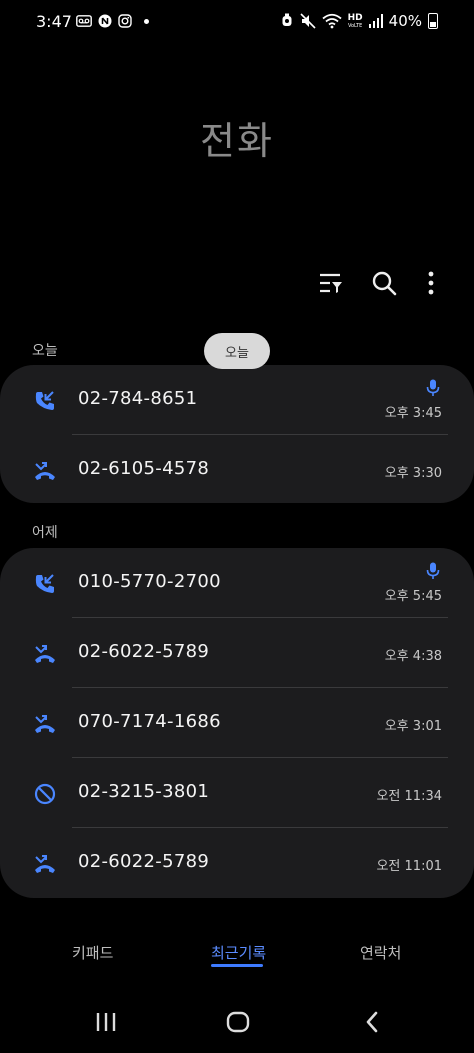 The image size is (474, 1053). I want to click on hd-voice-indicator: HD VoLTE, so click(355, 20).